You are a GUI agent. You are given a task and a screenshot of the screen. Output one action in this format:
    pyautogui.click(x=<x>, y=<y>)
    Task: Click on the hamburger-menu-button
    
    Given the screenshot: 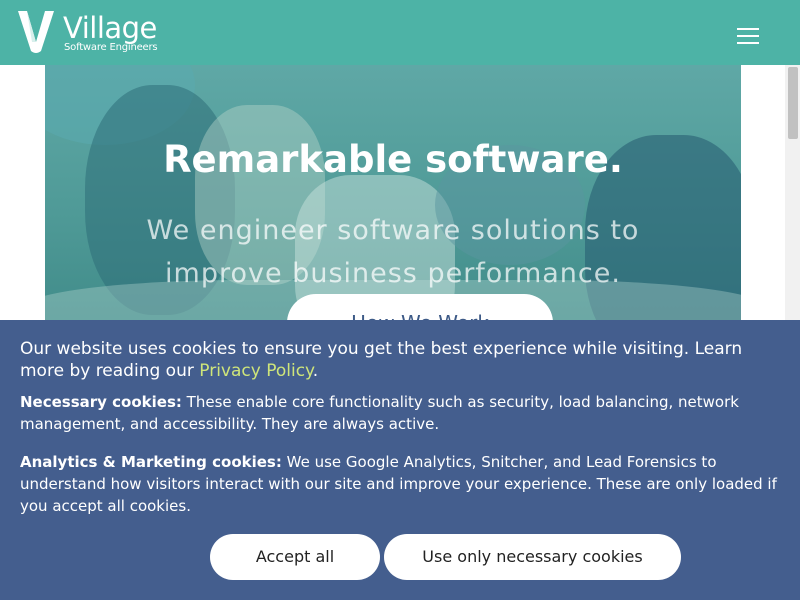 What is the action you would take?
    pyautogui.click(x=749, y=36)
    